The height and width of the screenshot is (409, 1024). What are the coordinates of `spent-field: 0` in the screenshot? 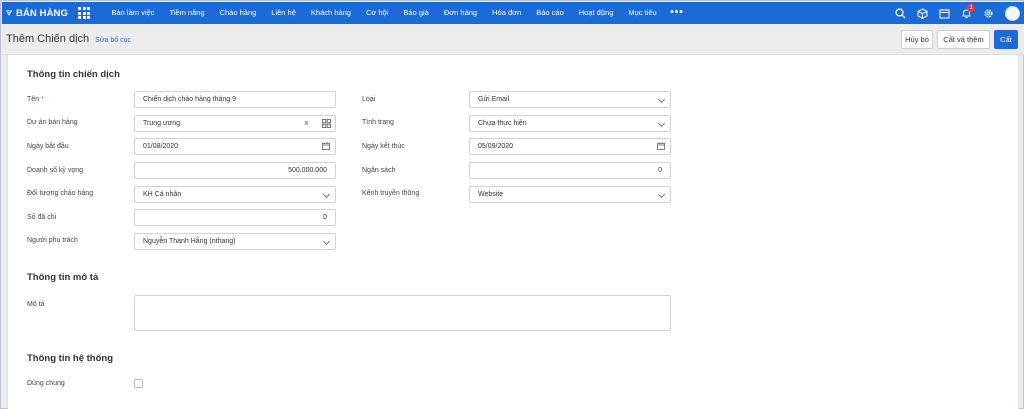 It's located at (235, 217).